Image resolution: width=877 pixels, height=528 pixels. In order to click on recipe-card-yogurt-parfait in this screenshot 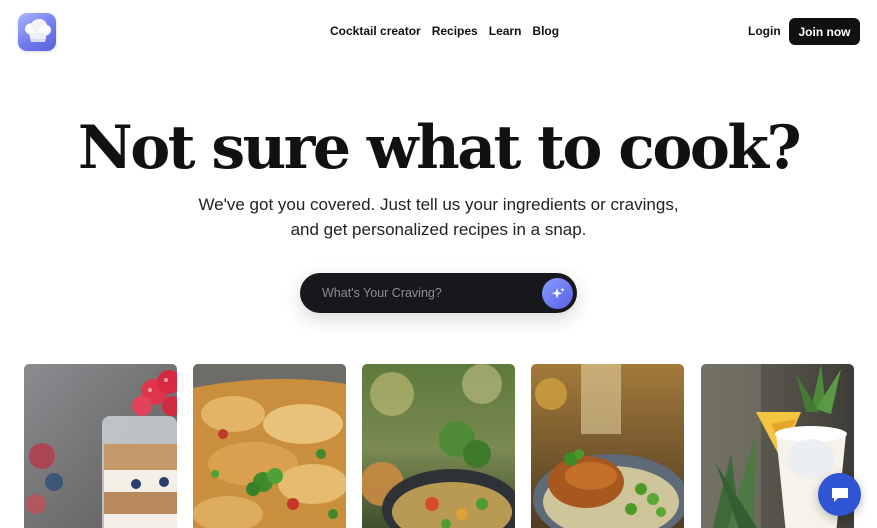, I will do `click(100, 446)`.